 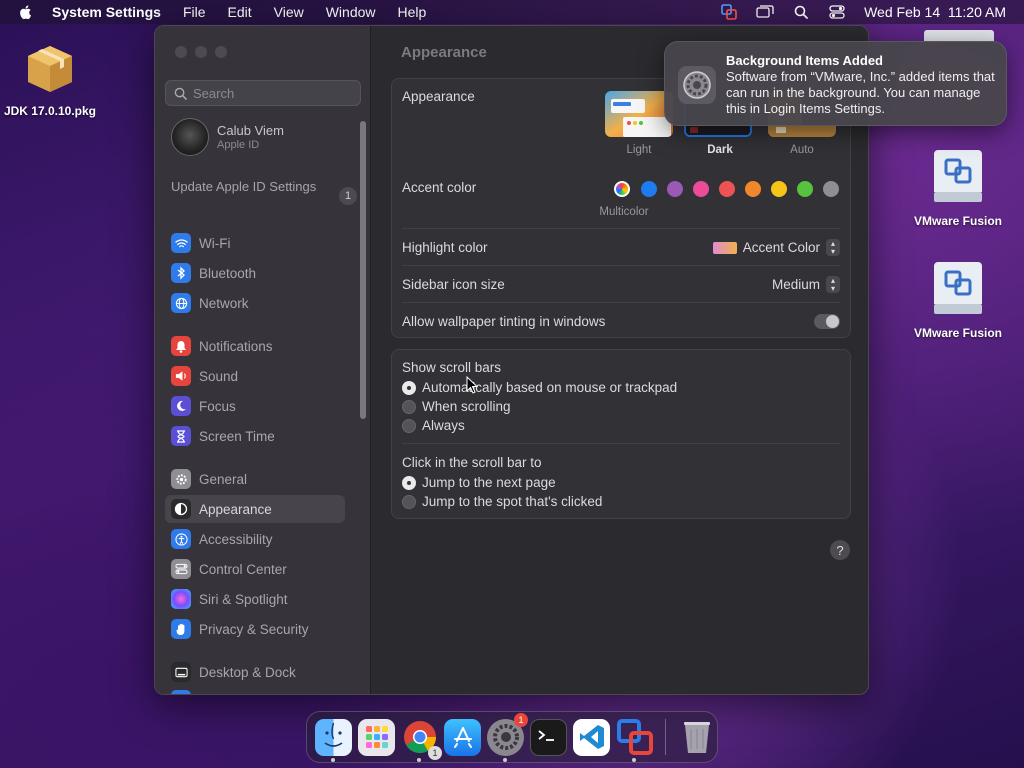 I want to click on update-apple-id-settings: Update Apple ID Settings 1, so click(x=264, y=192).